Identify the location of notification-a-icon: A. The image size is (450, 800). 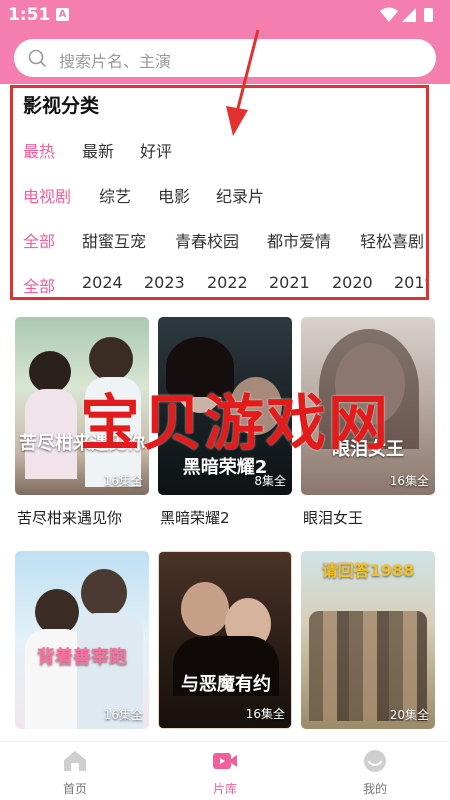
(62, 14).